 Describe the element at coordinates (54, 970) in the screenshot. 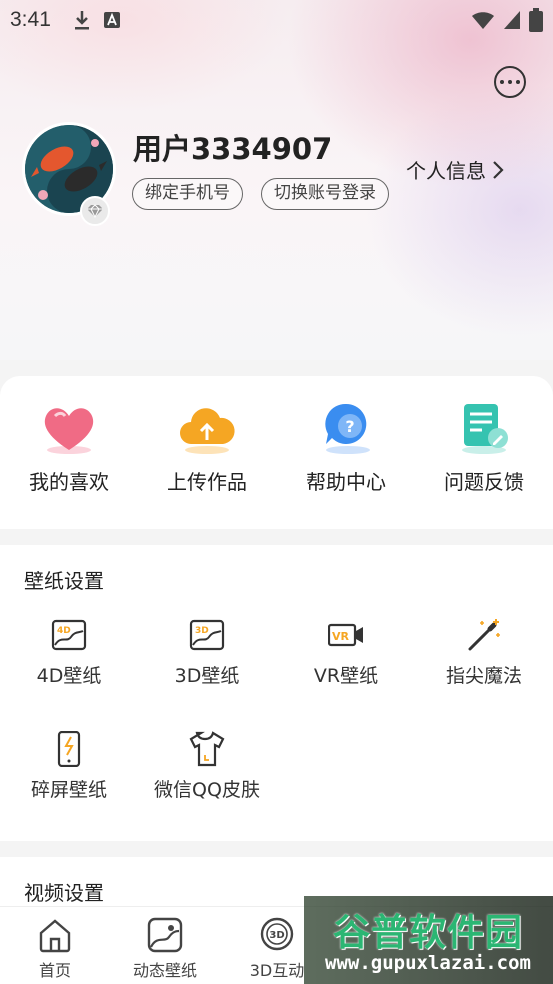

I see `tab-label: 首页` at that location.